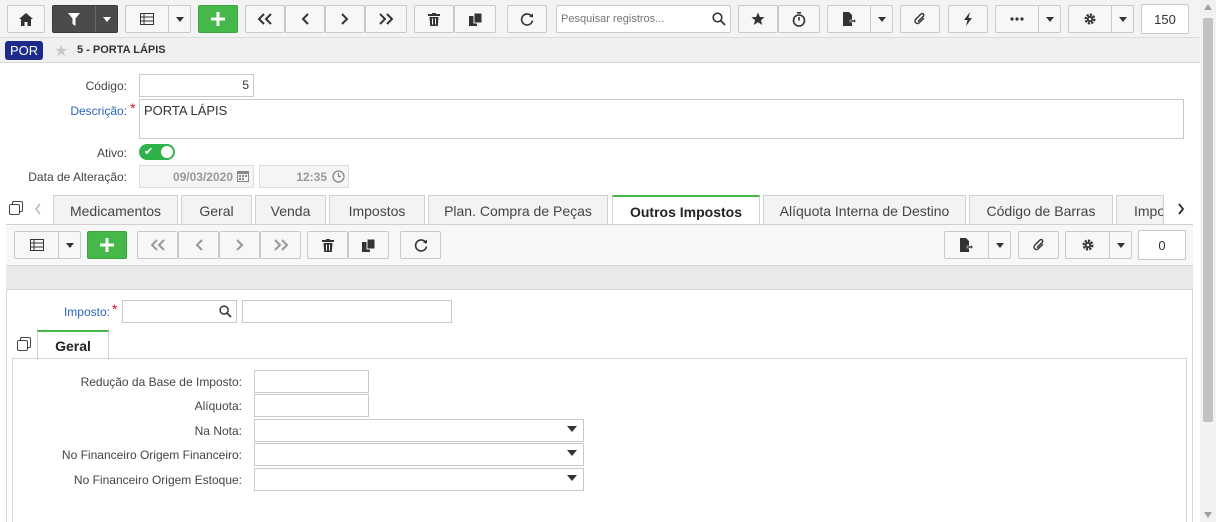 The image size is (1216, 522). I want to click on filter-dropdown-icon, so click(106, 19).